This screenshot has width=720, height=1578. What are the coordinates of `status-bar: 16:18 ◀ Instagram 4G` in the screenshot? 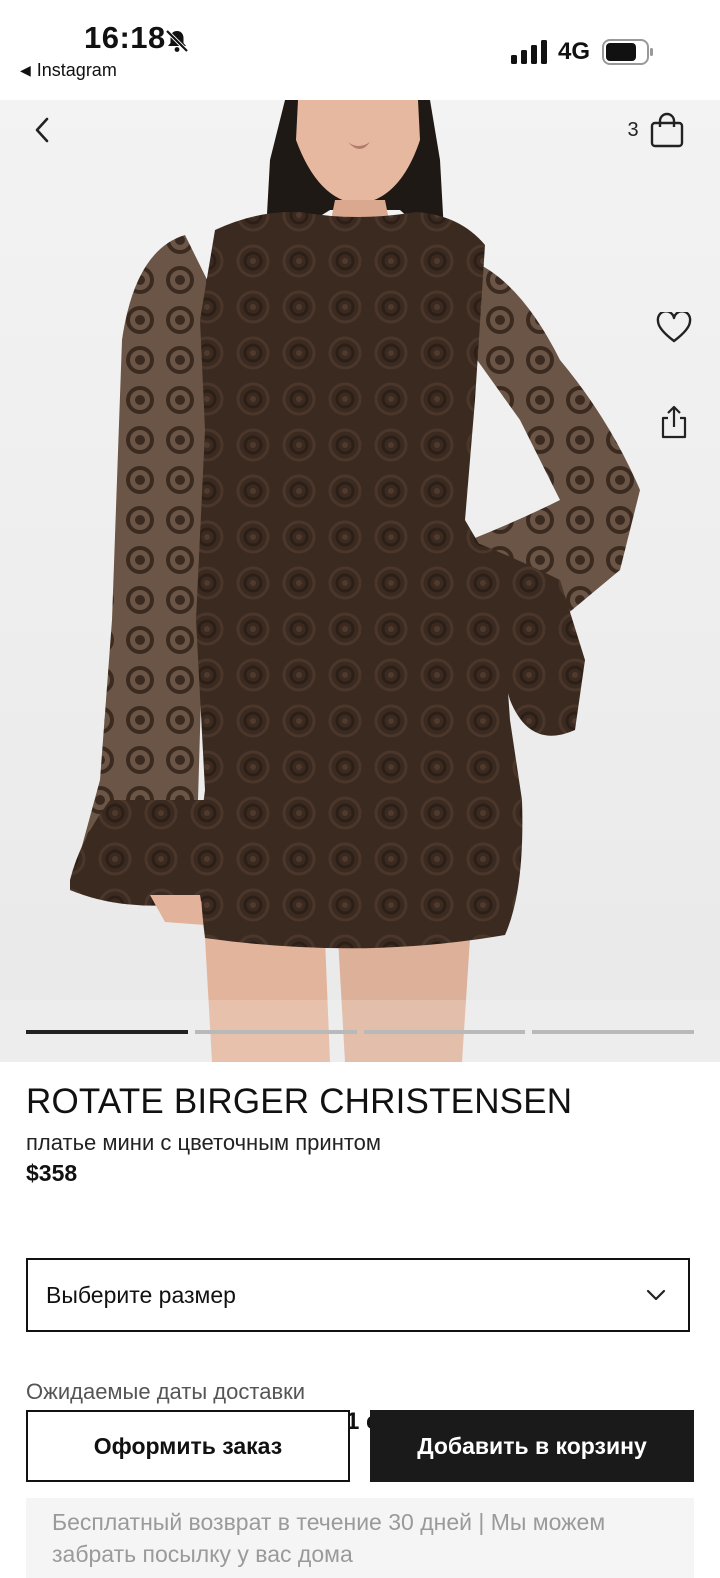 It's located at (360, 50).